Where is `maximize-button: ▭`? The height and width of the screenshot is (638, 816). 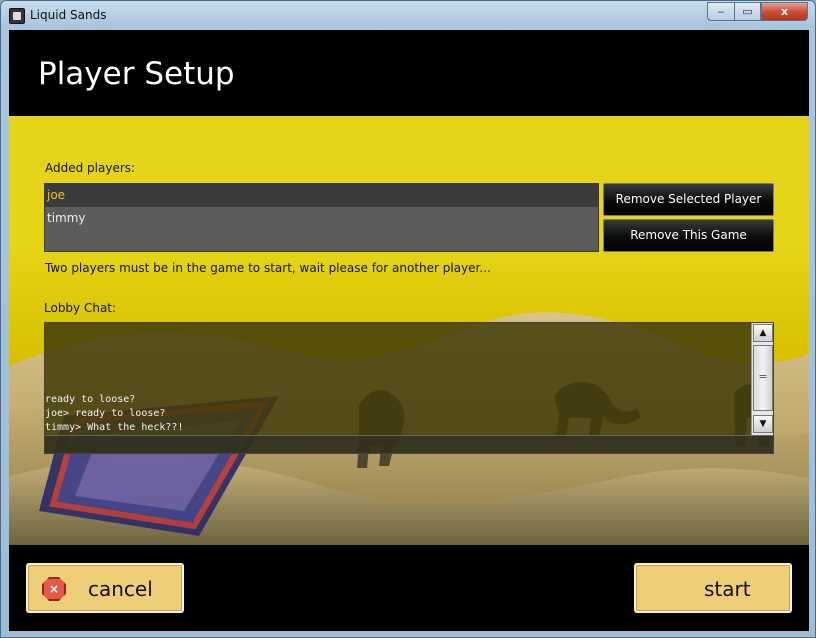 maximize-button: ▭ is located at coordinates (747, 11).